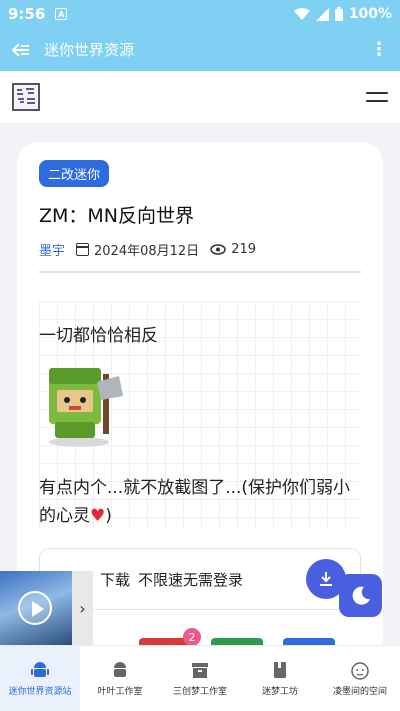 The image size is (400, 711). What do you see at coordinates (98, 336) in the screenshot?
I see `paragraph-1: 一切都恰恰相反` at bounding box center [98, 336].